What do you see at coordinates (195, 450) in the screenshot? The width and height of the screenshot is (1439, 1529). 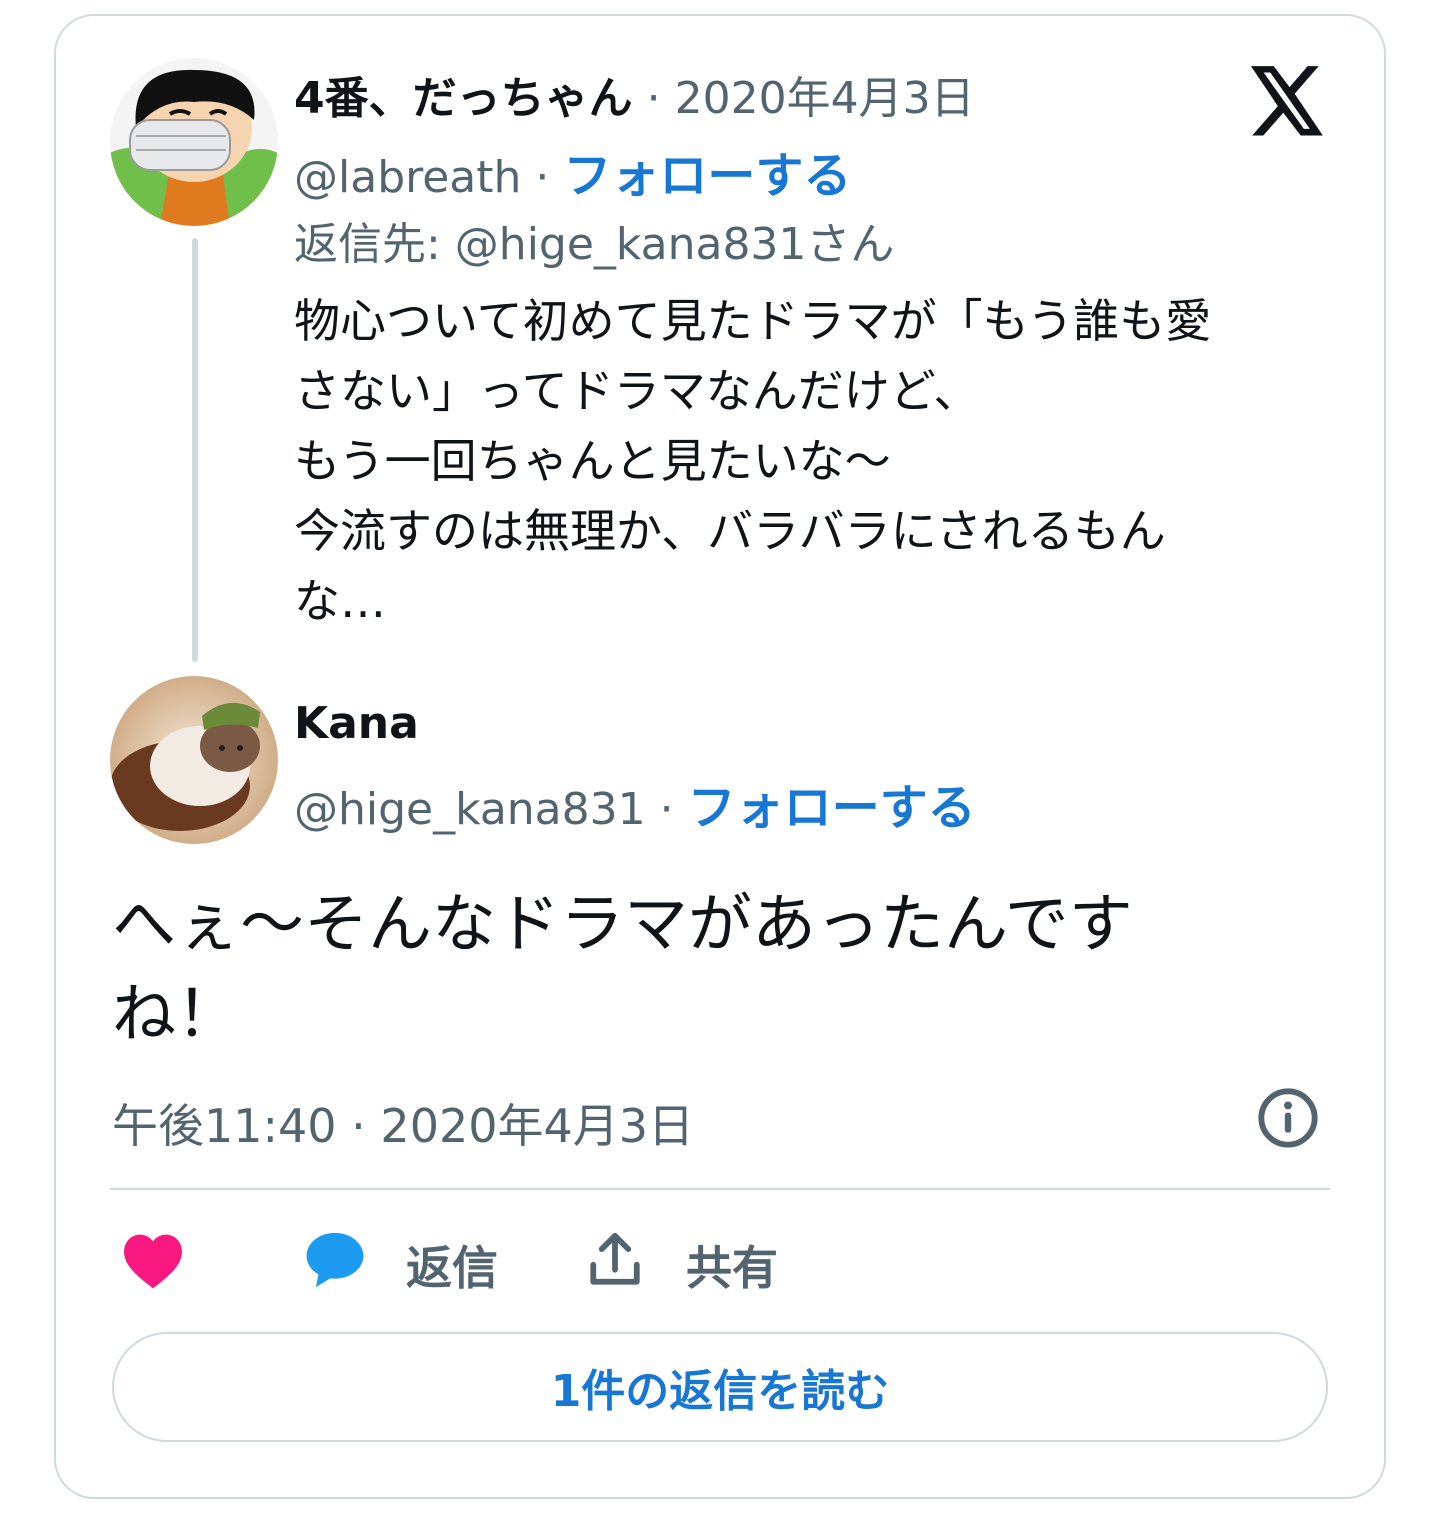 I see `thread-connector-line` at bounding box center [195, 450].